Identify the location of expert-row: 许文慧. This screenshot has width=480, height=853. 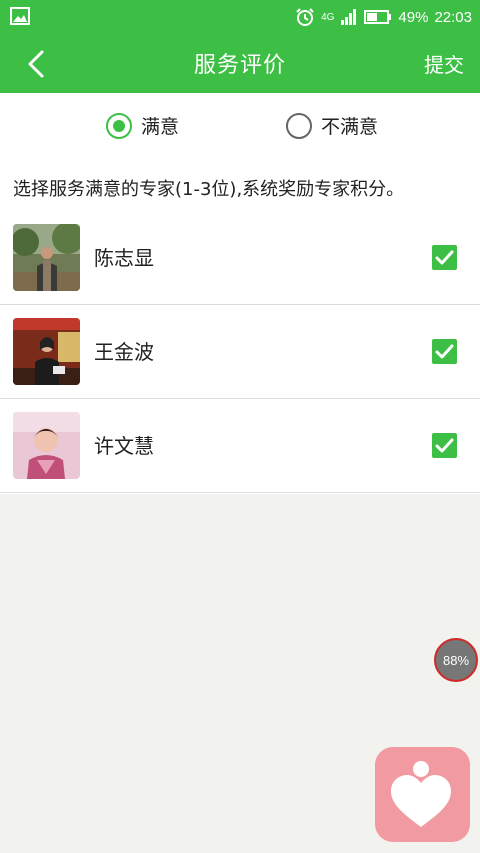
(240, 446).